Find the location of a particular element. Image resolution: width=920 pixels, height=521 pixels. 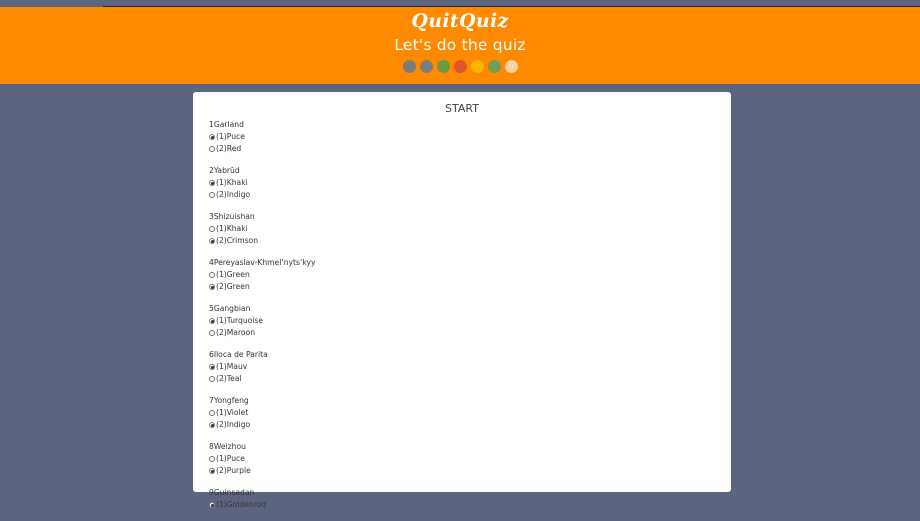

question-item: 9Guinsadan (1)Goldenrod is located at coordinates (262, 499).